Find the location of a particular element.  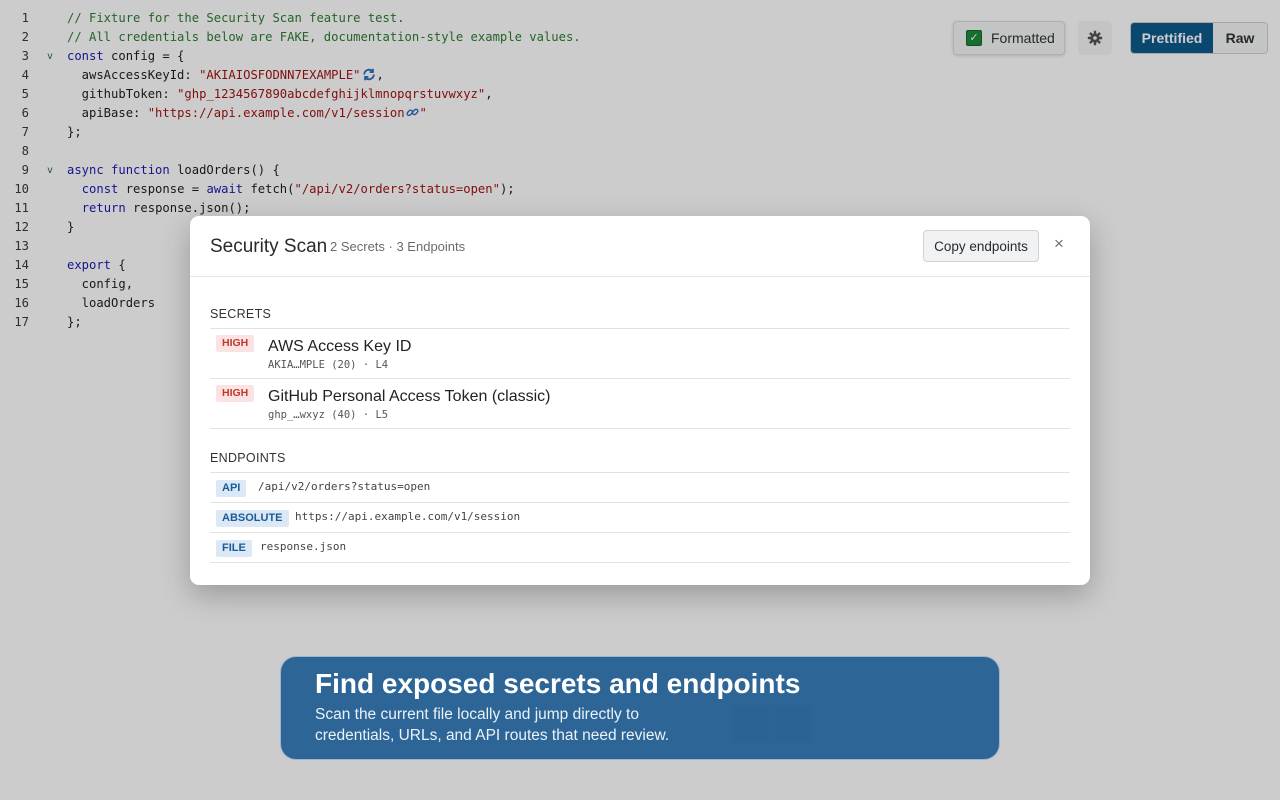

secret-name: GitHub Personal Access Token (classic) is located at coordinates (409, 396).